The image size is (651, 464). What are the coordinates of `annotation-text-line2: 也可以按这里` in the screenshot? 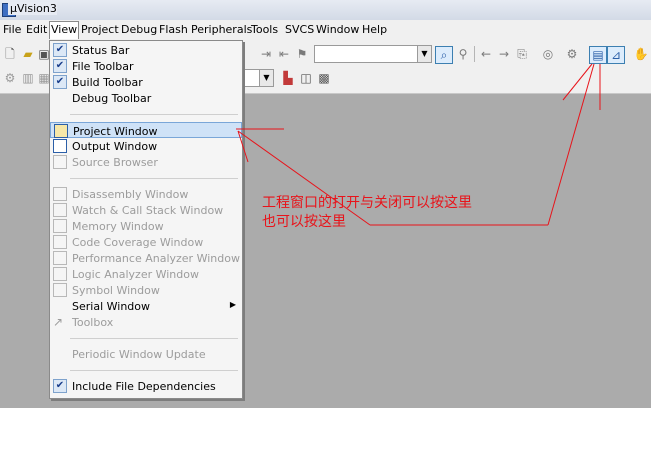 It's located at (304, 222).